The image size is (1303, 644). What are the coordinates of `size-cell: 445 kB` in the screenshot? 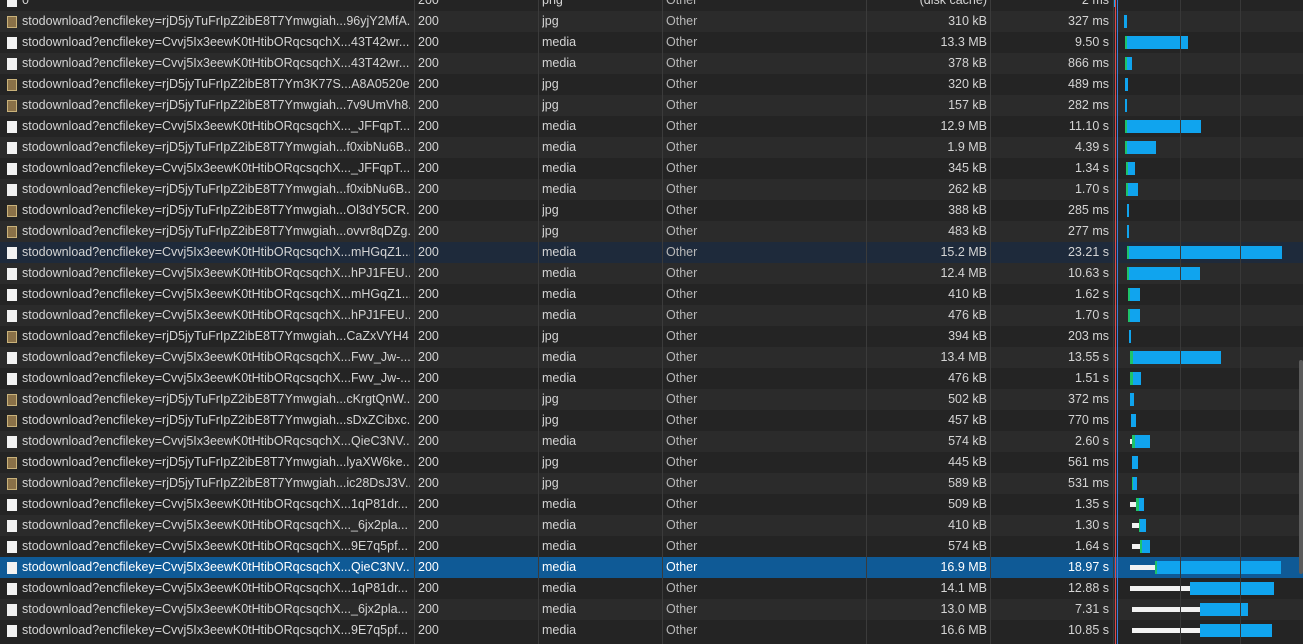 It's located at (967, 462).